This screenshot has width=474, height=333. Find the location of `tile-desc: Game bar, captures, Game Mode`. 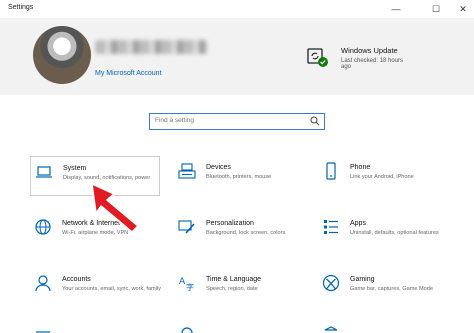

tile-desc: Game bar, captures, Game Mode is located at coordinates (392, 289).